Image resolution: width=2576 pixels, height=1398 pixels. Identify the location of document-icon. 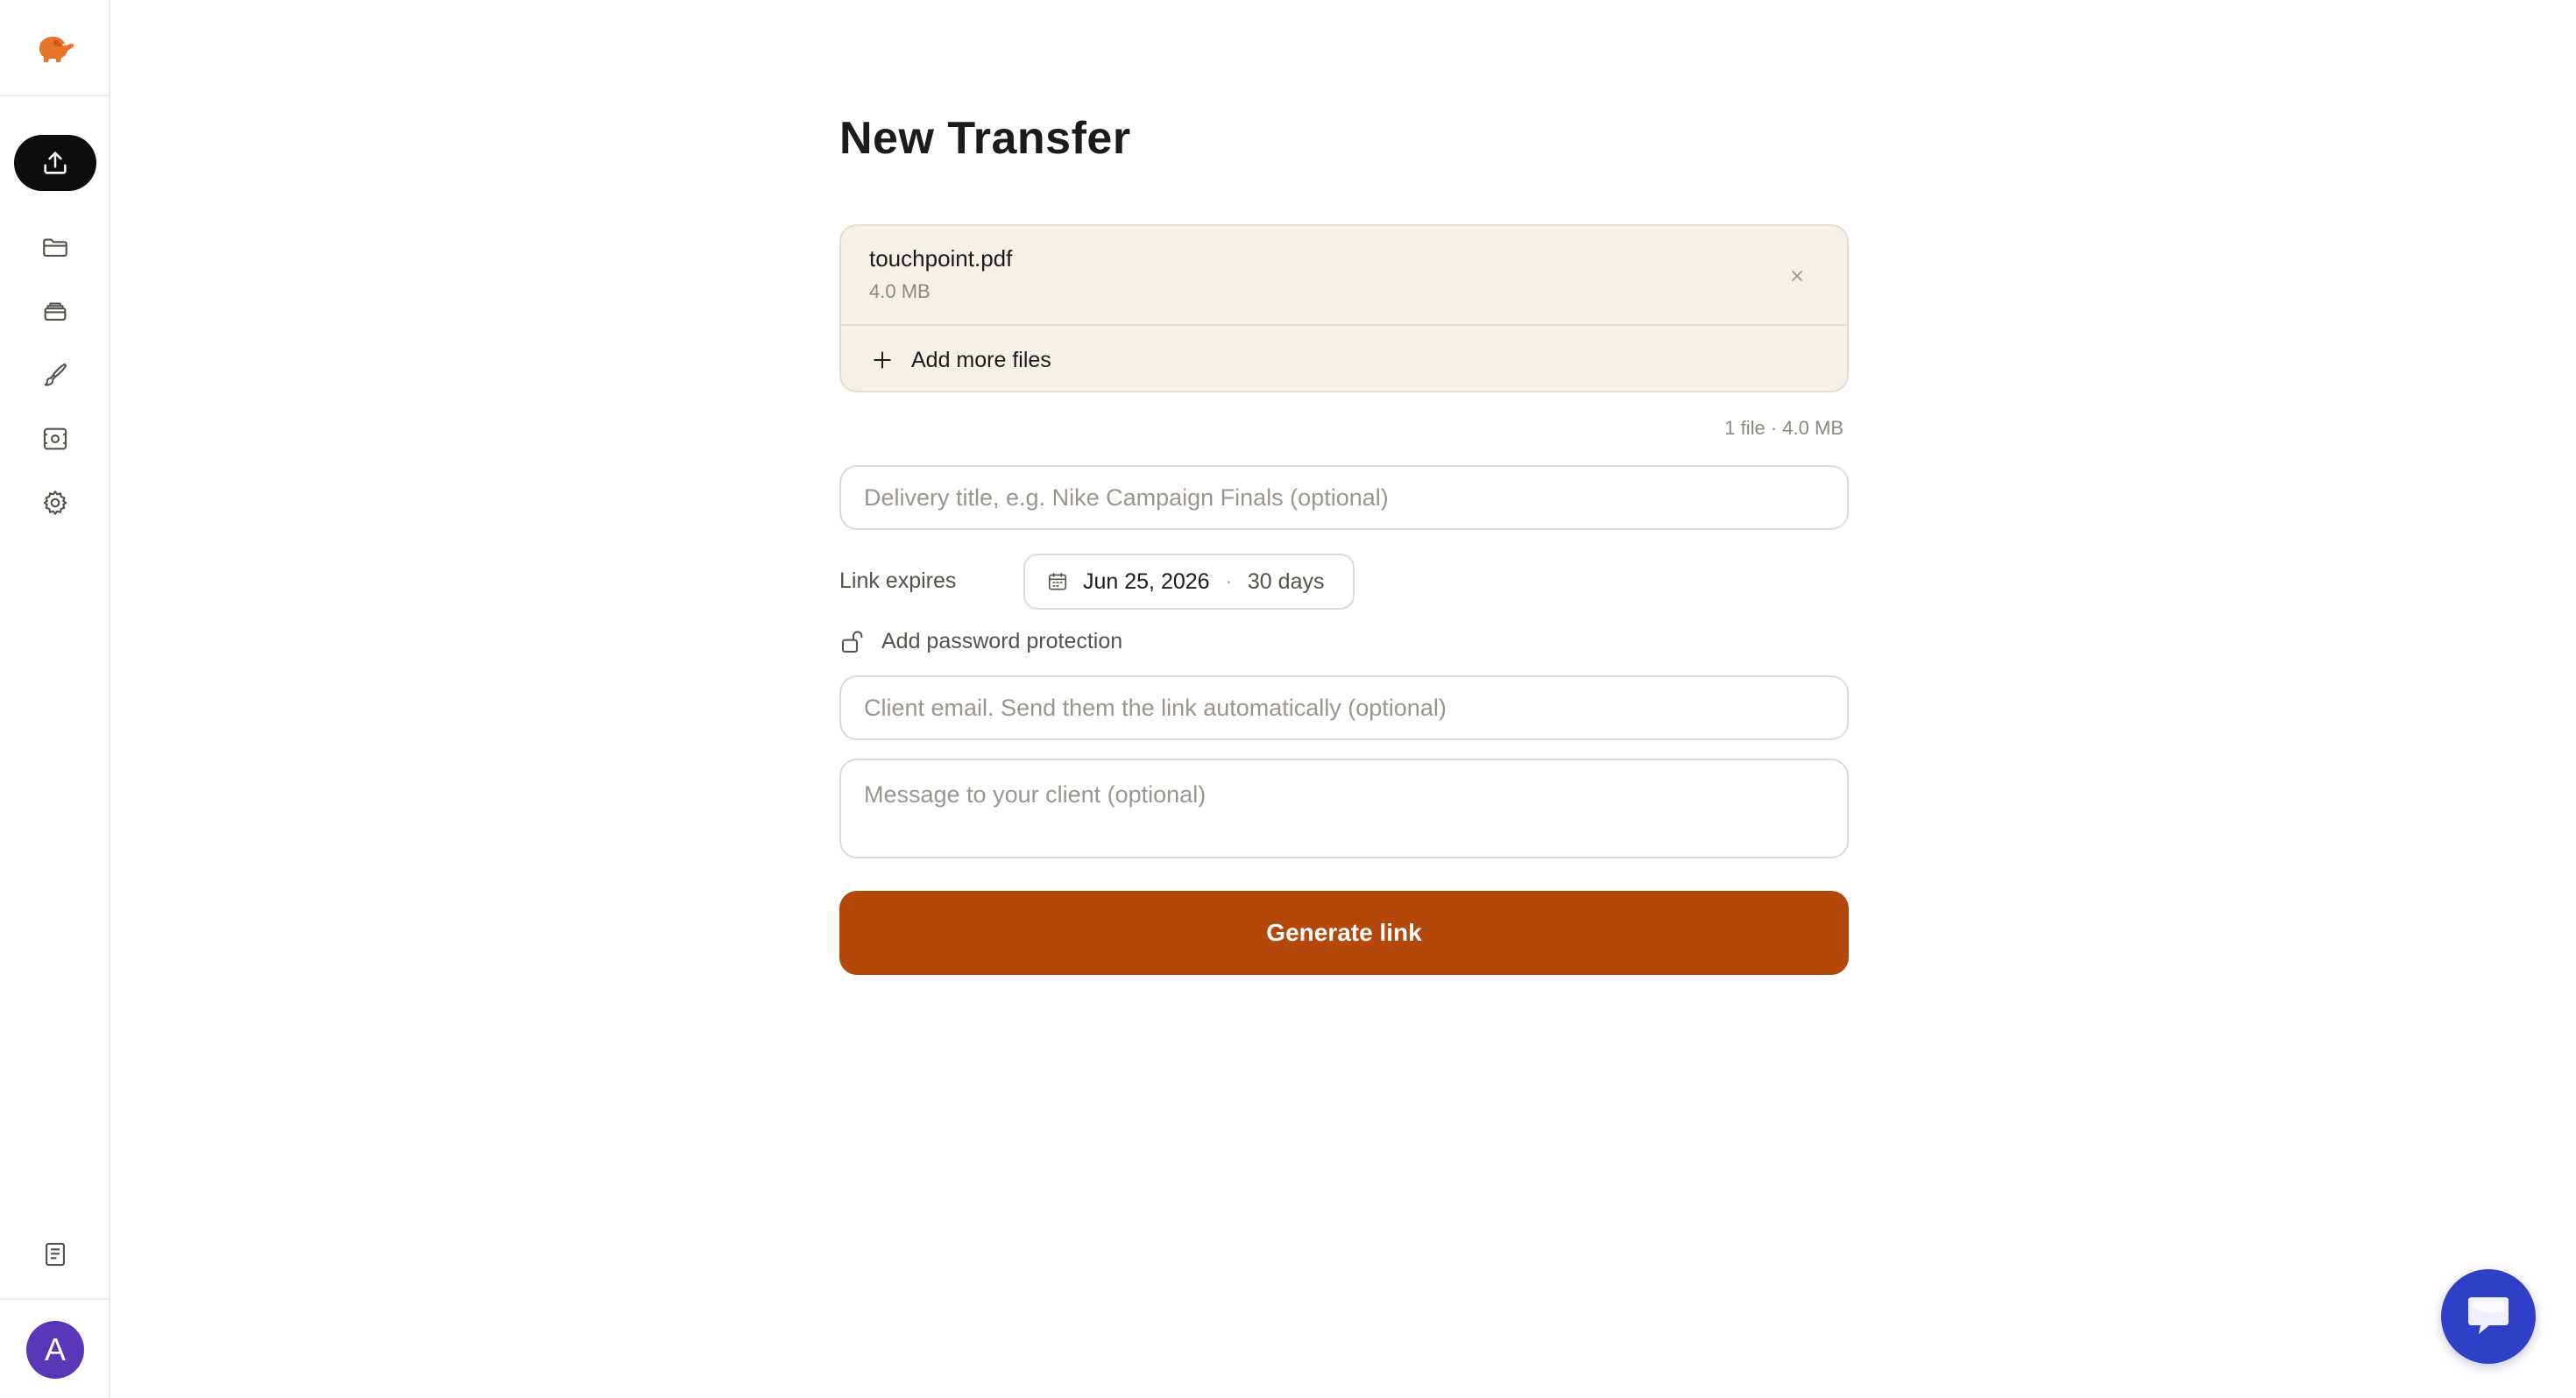
(55, 1254).